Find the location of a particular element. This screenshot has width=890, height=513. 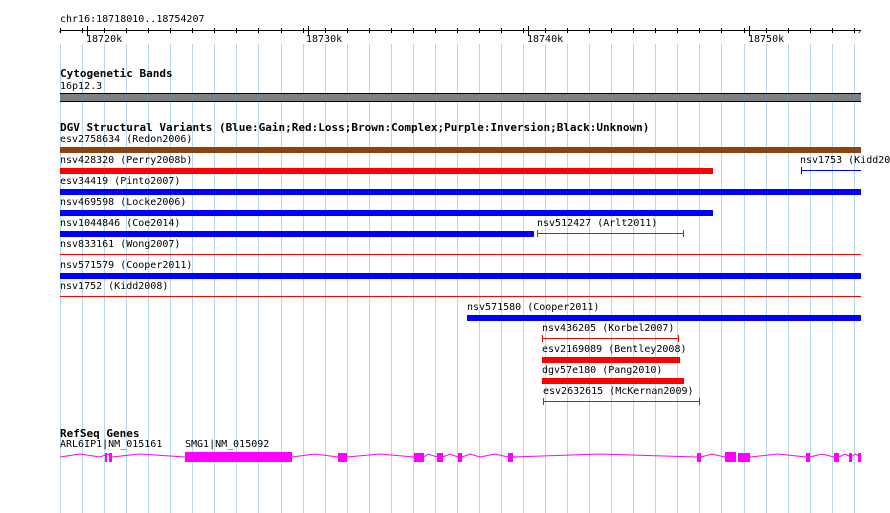

ruler-tick-label: 18750k is located at coordinates (766, 39).